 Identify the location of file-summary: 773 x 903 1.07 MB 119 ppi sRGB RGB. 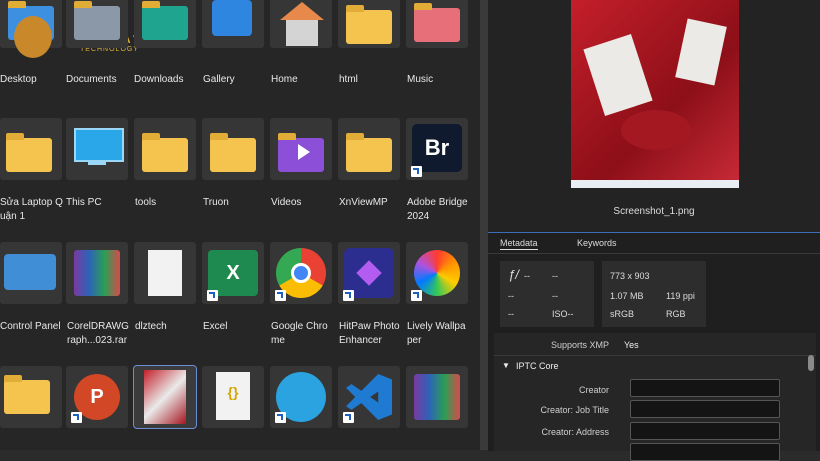
(654, 294).